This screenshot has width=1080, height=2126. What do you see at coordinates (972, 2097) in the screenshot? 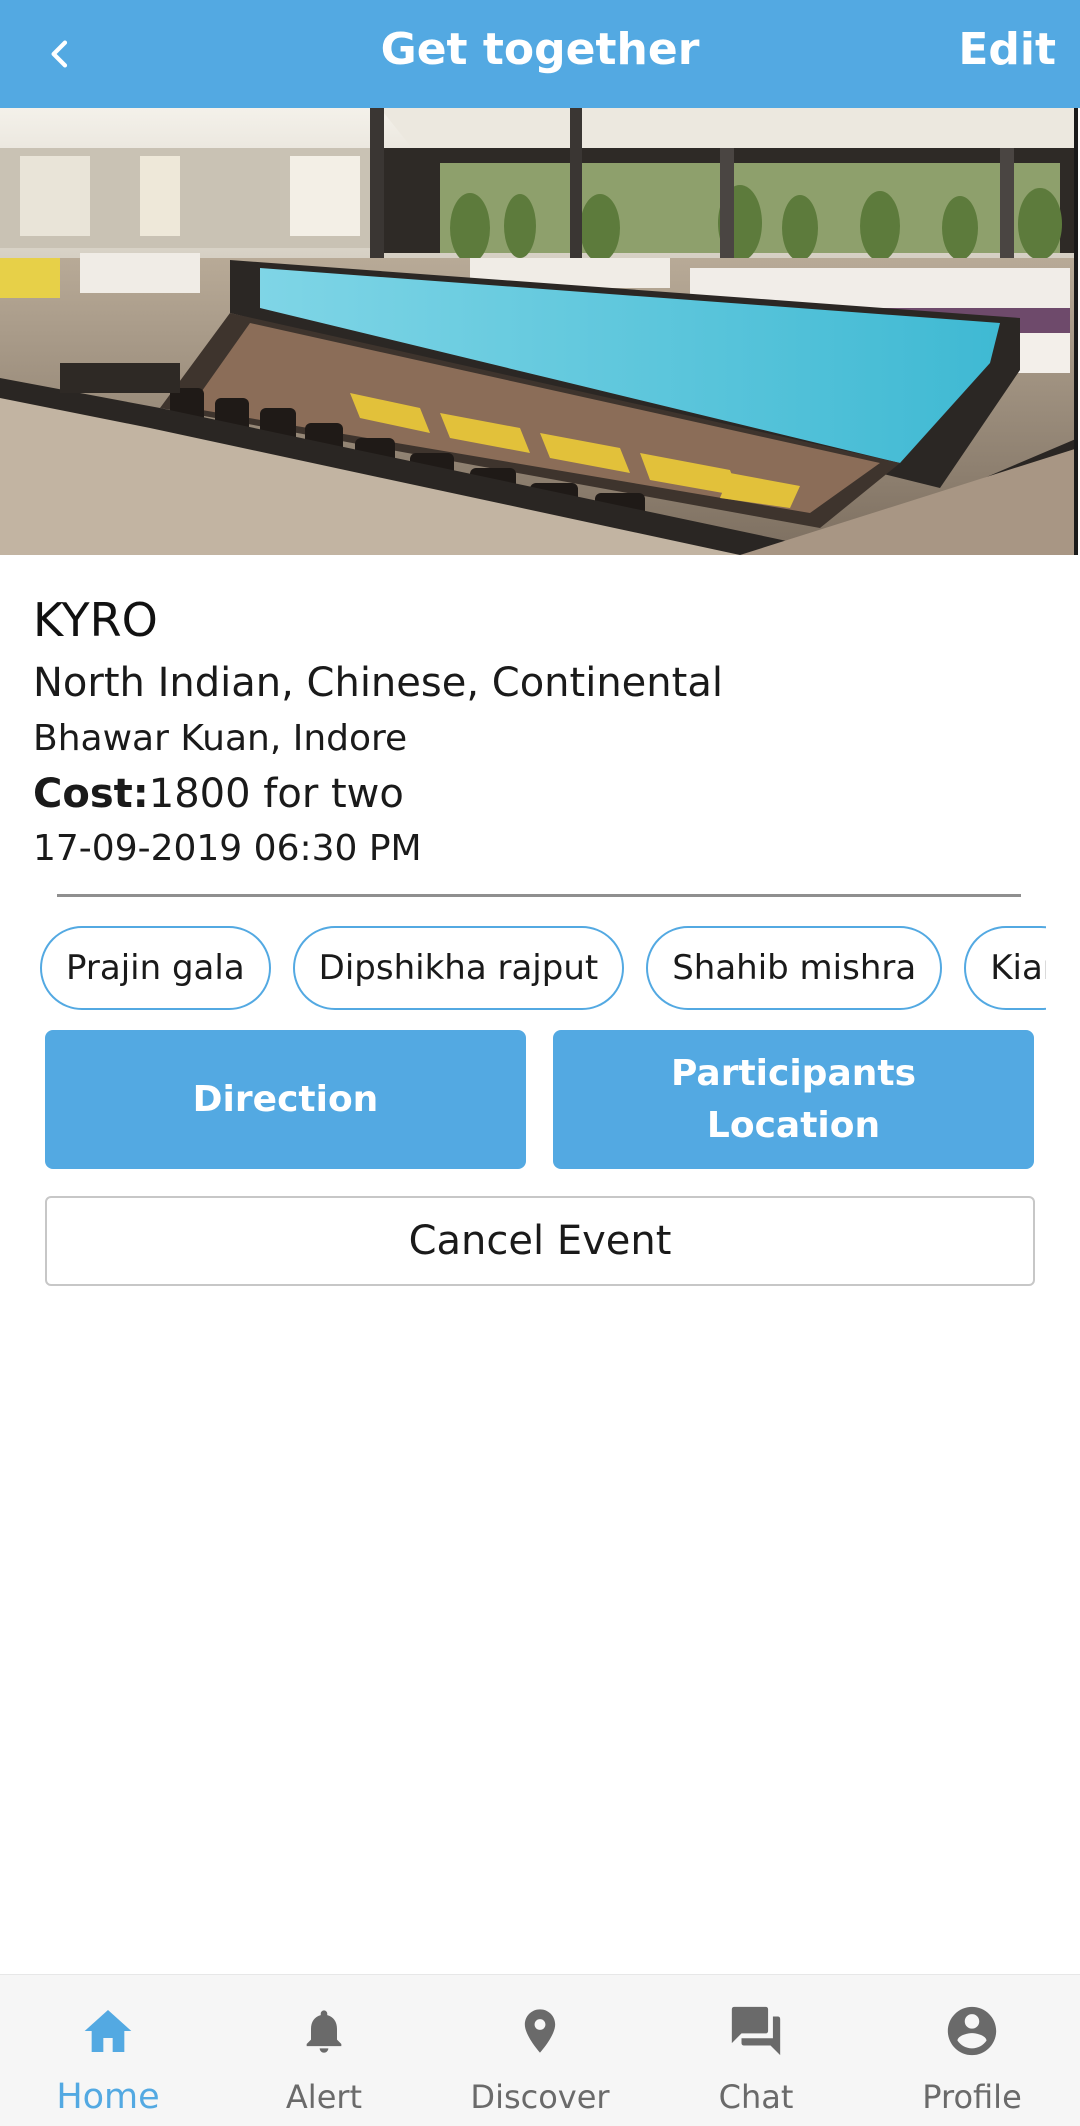
I see `nav-profile-label: Profile` at bounding box center [972, 2097].